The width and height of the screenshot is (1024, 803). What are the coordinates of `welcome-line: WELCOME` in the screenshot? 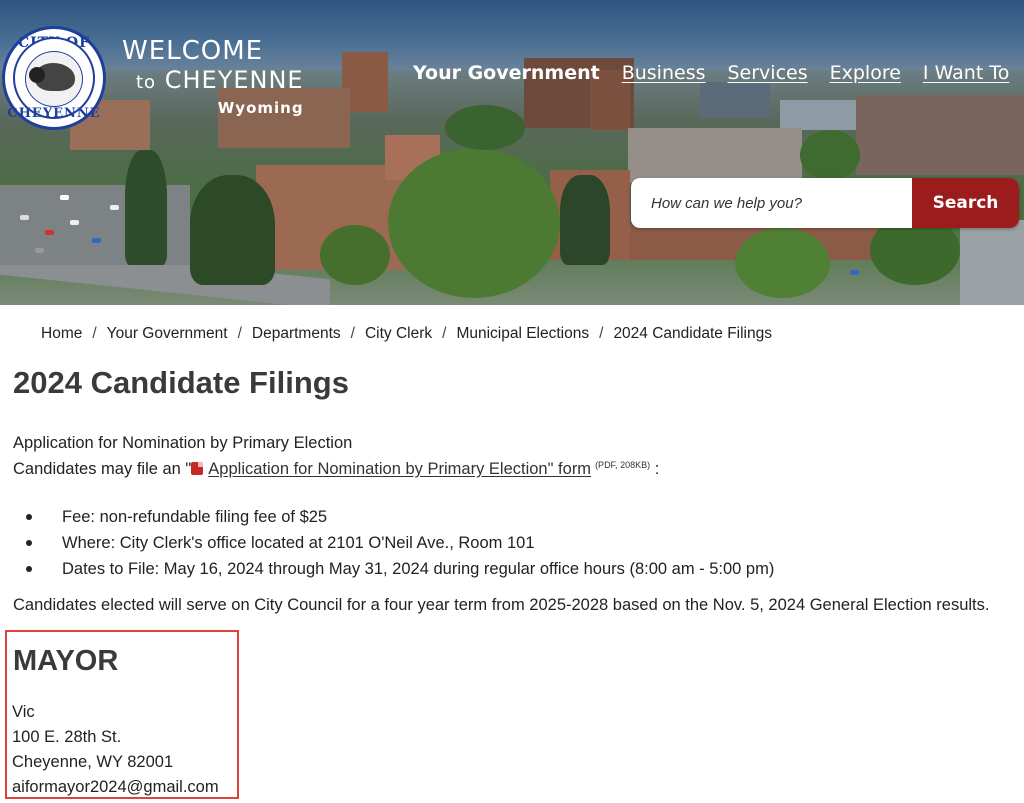 It's located at (193, 51).